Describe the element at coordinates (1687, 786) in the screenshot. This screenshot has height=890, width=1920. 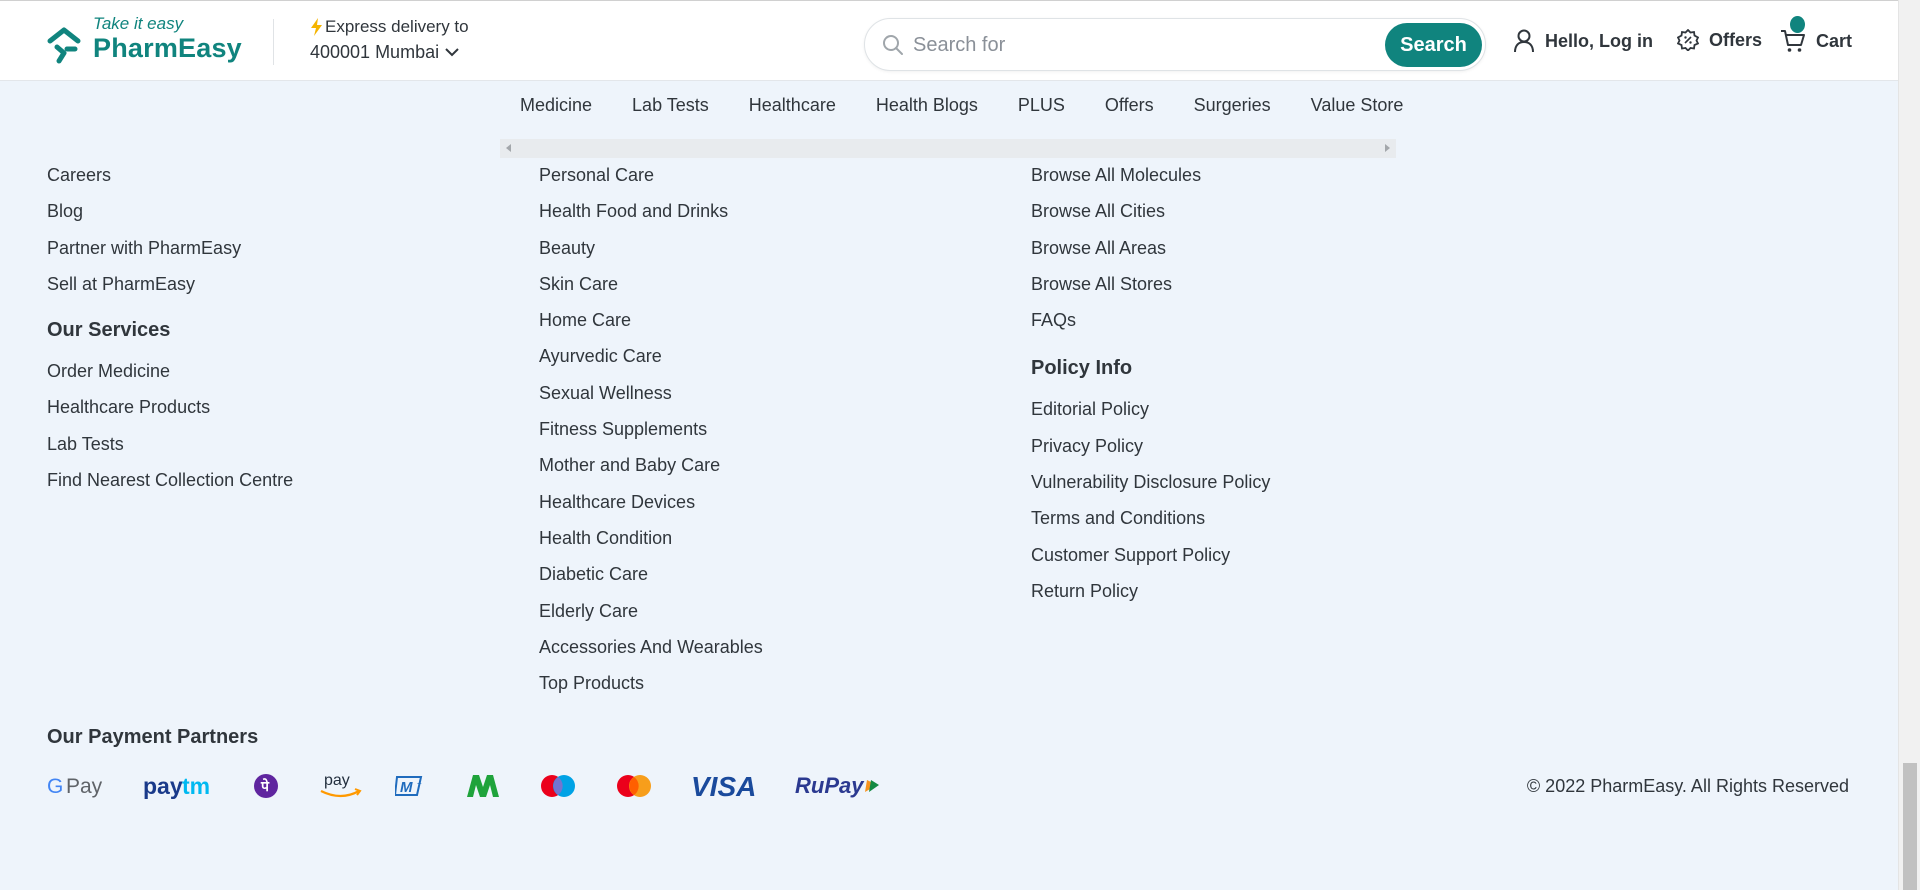
I see `copyright-text: © 2022 PharmEasy. All Rights Reserved` at that location.